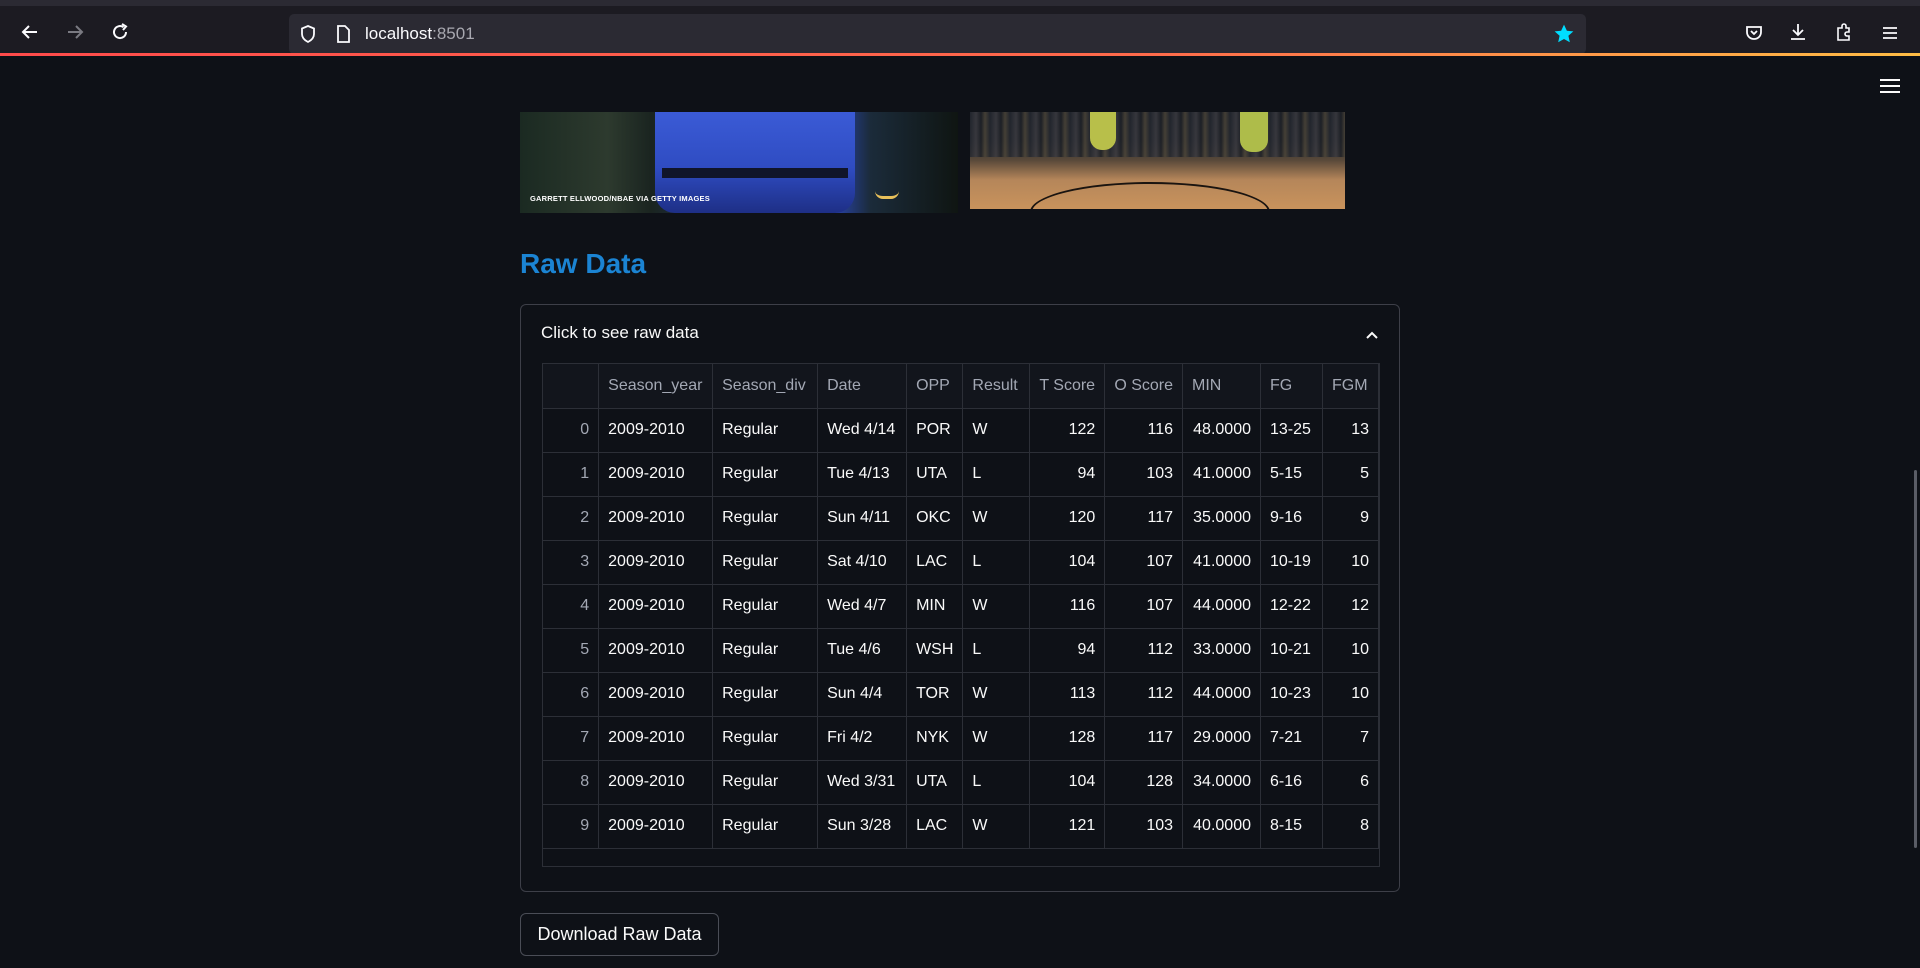 Image resolution: width=1920 pixels, height=968 pixels. Describe the element at coordinates (935, 650) in the screenshot. I see `table-cell: WSH` at that location.